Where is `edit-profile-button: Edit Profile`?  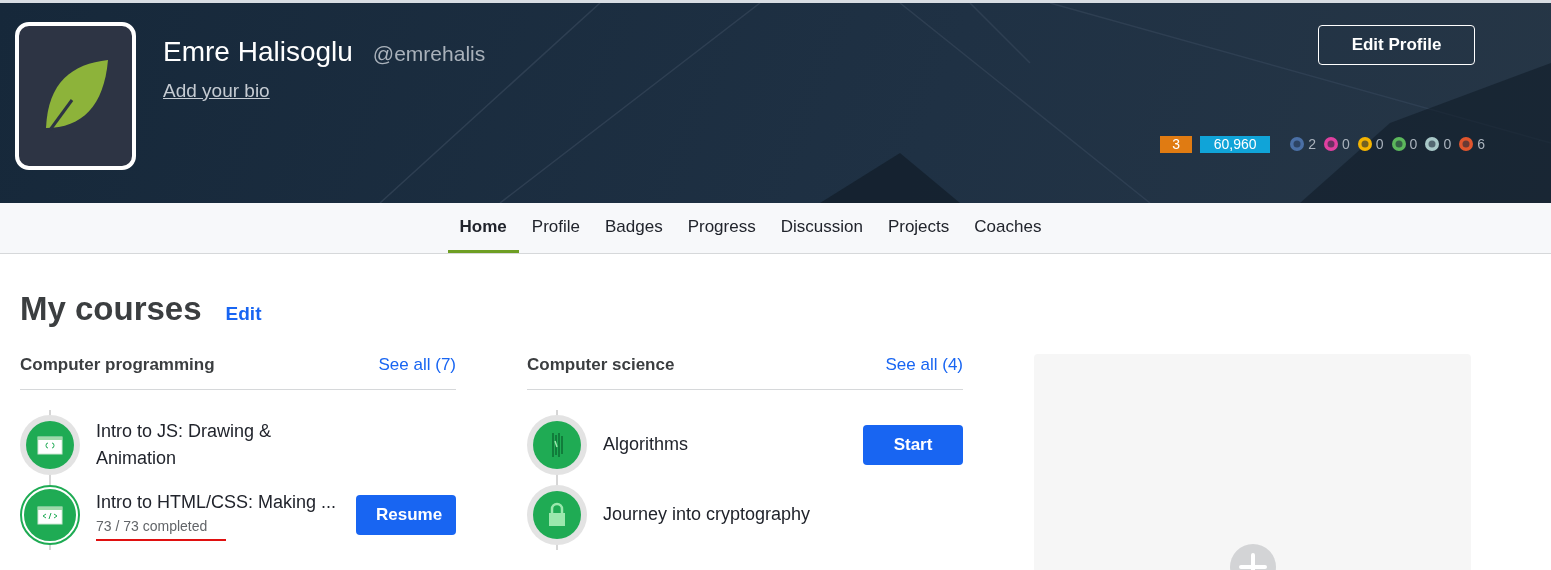
edit-profile-button: Edit Profile is located at coordinates (1396, 45).